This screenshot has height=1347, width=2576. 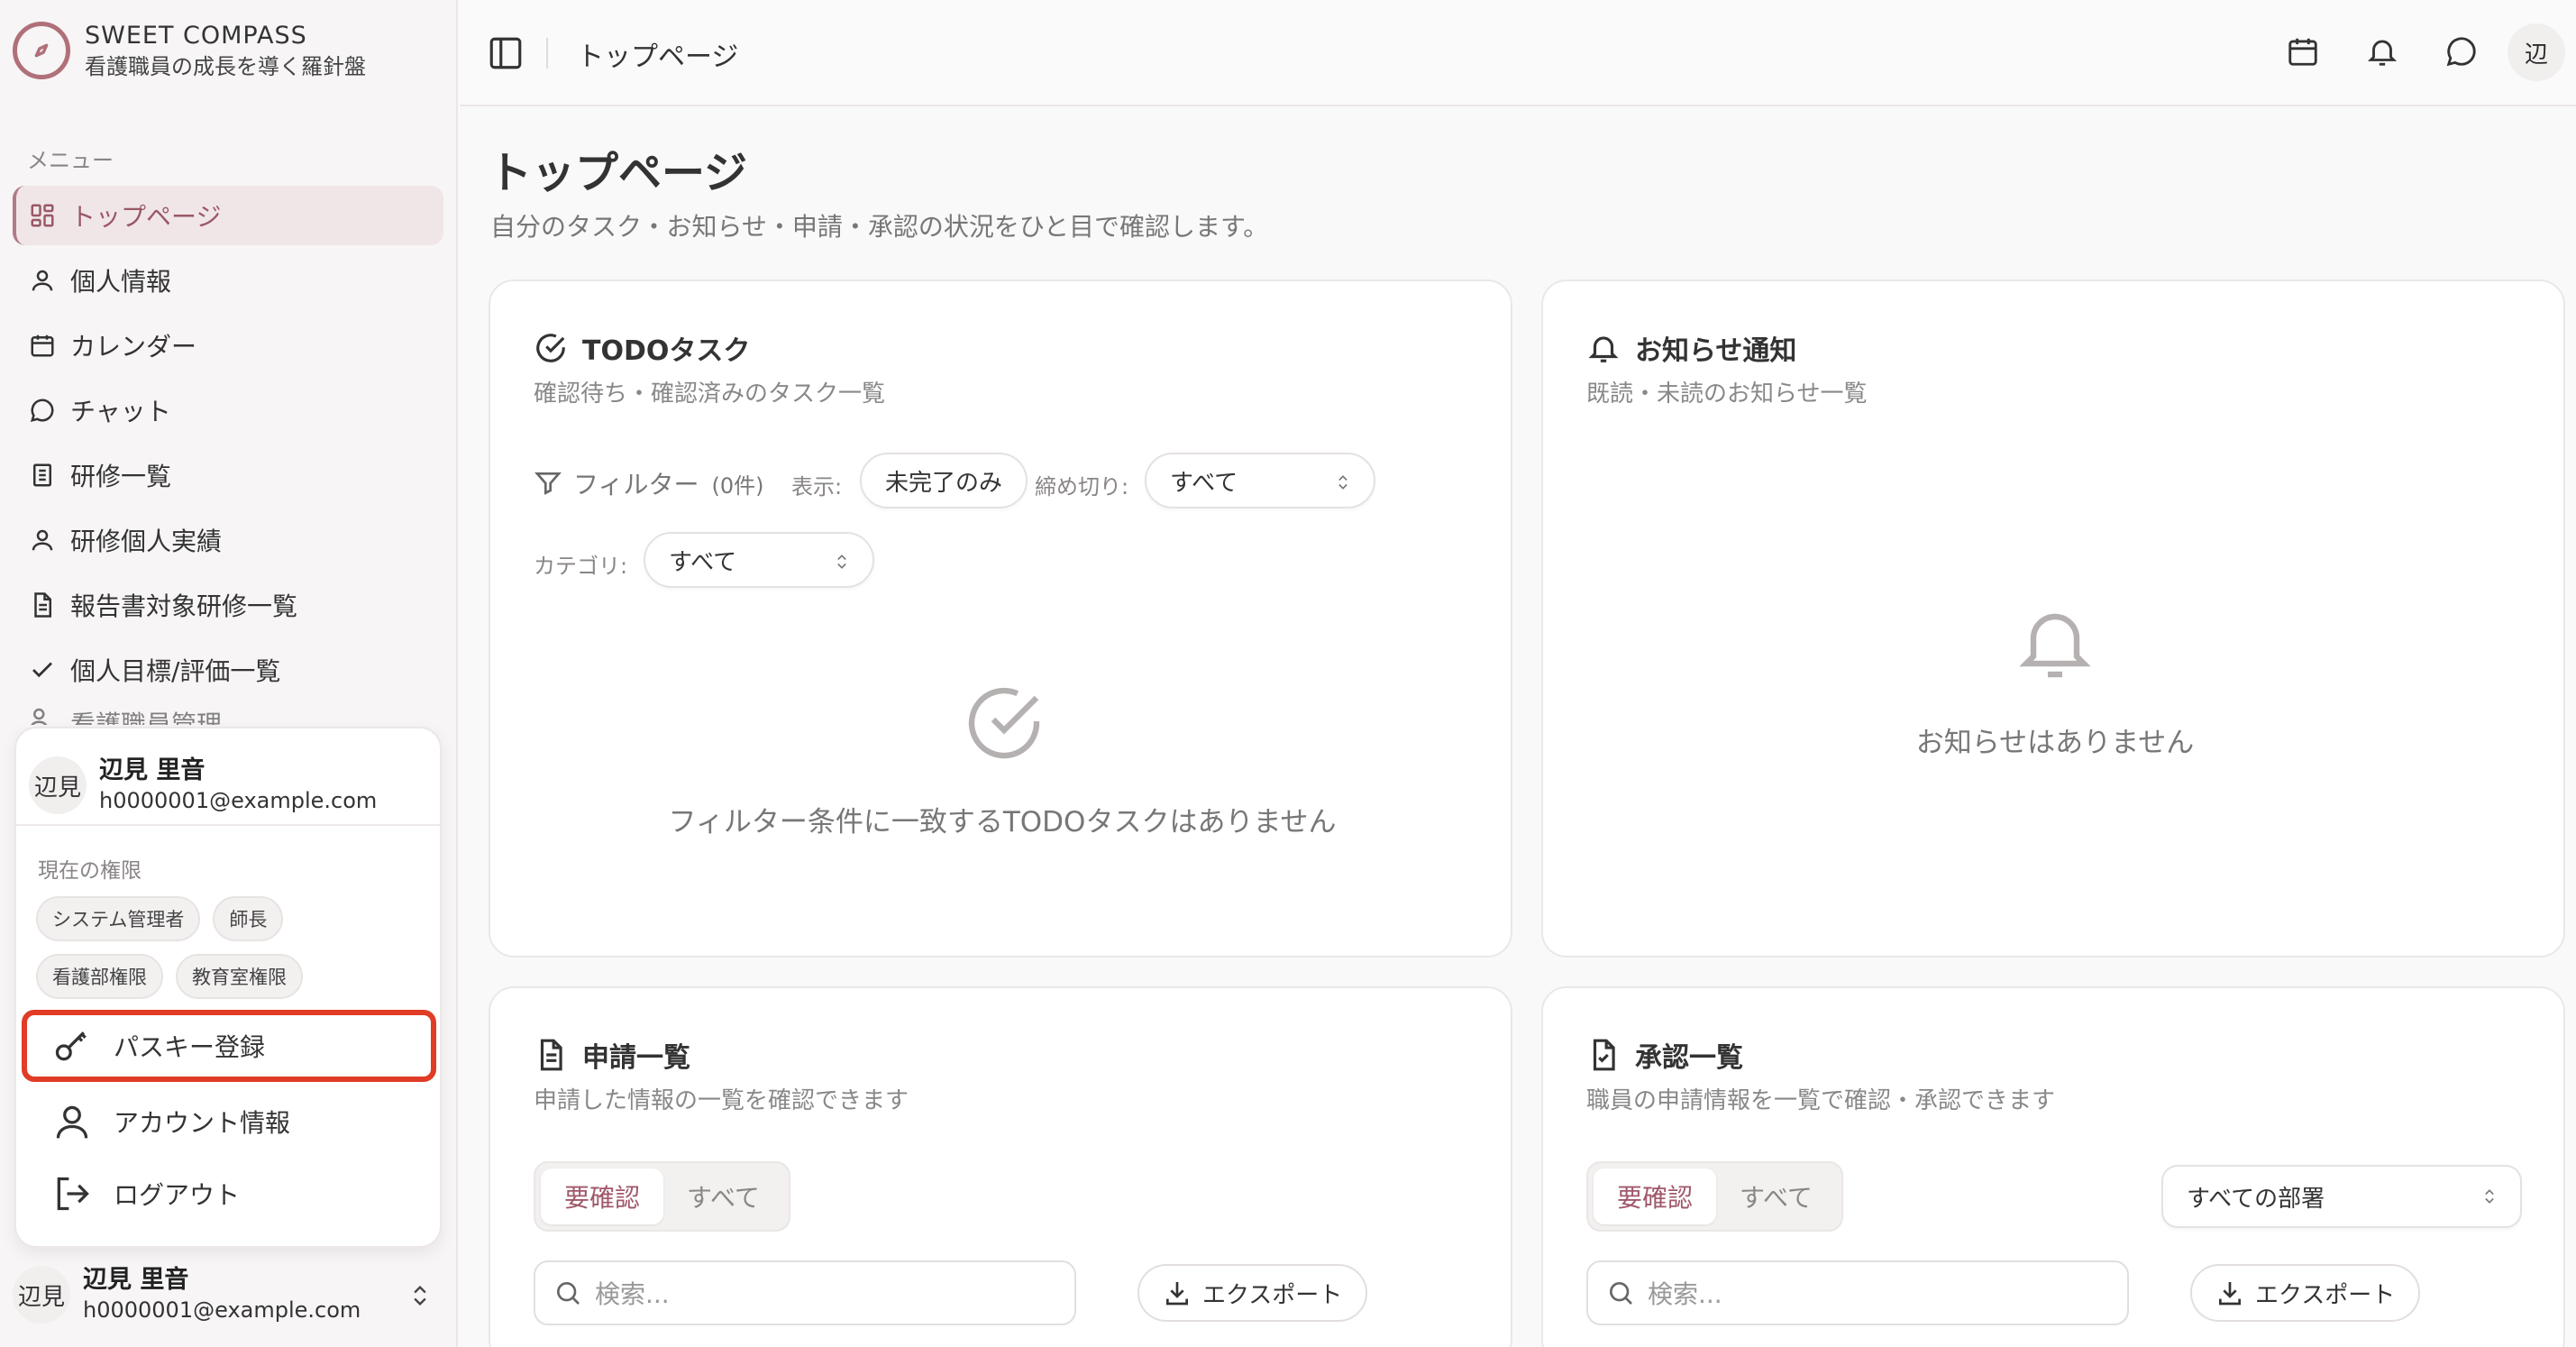 What do you see at coordinates (2536, 52) in the screenshot?
I see `avatar: 辺` at bounding box center [2536, 52].